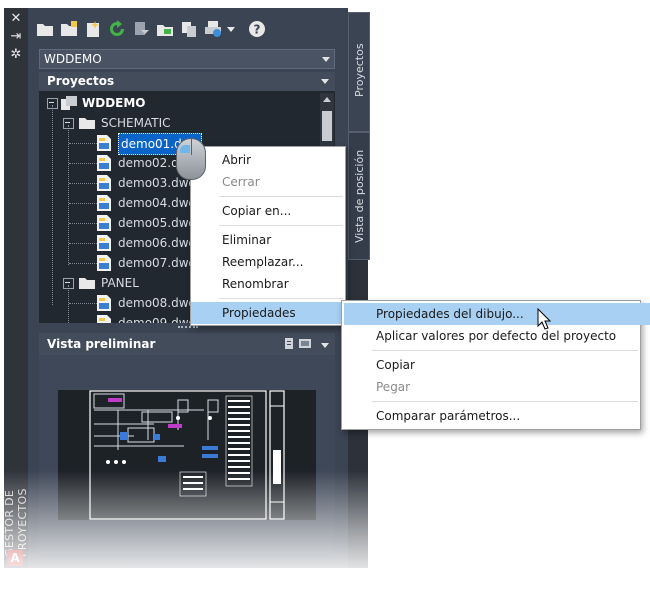  Describe the element at coordinates (157, 223) in the screenshot. I see `tree-file-label: demo05.dwg` at that location.